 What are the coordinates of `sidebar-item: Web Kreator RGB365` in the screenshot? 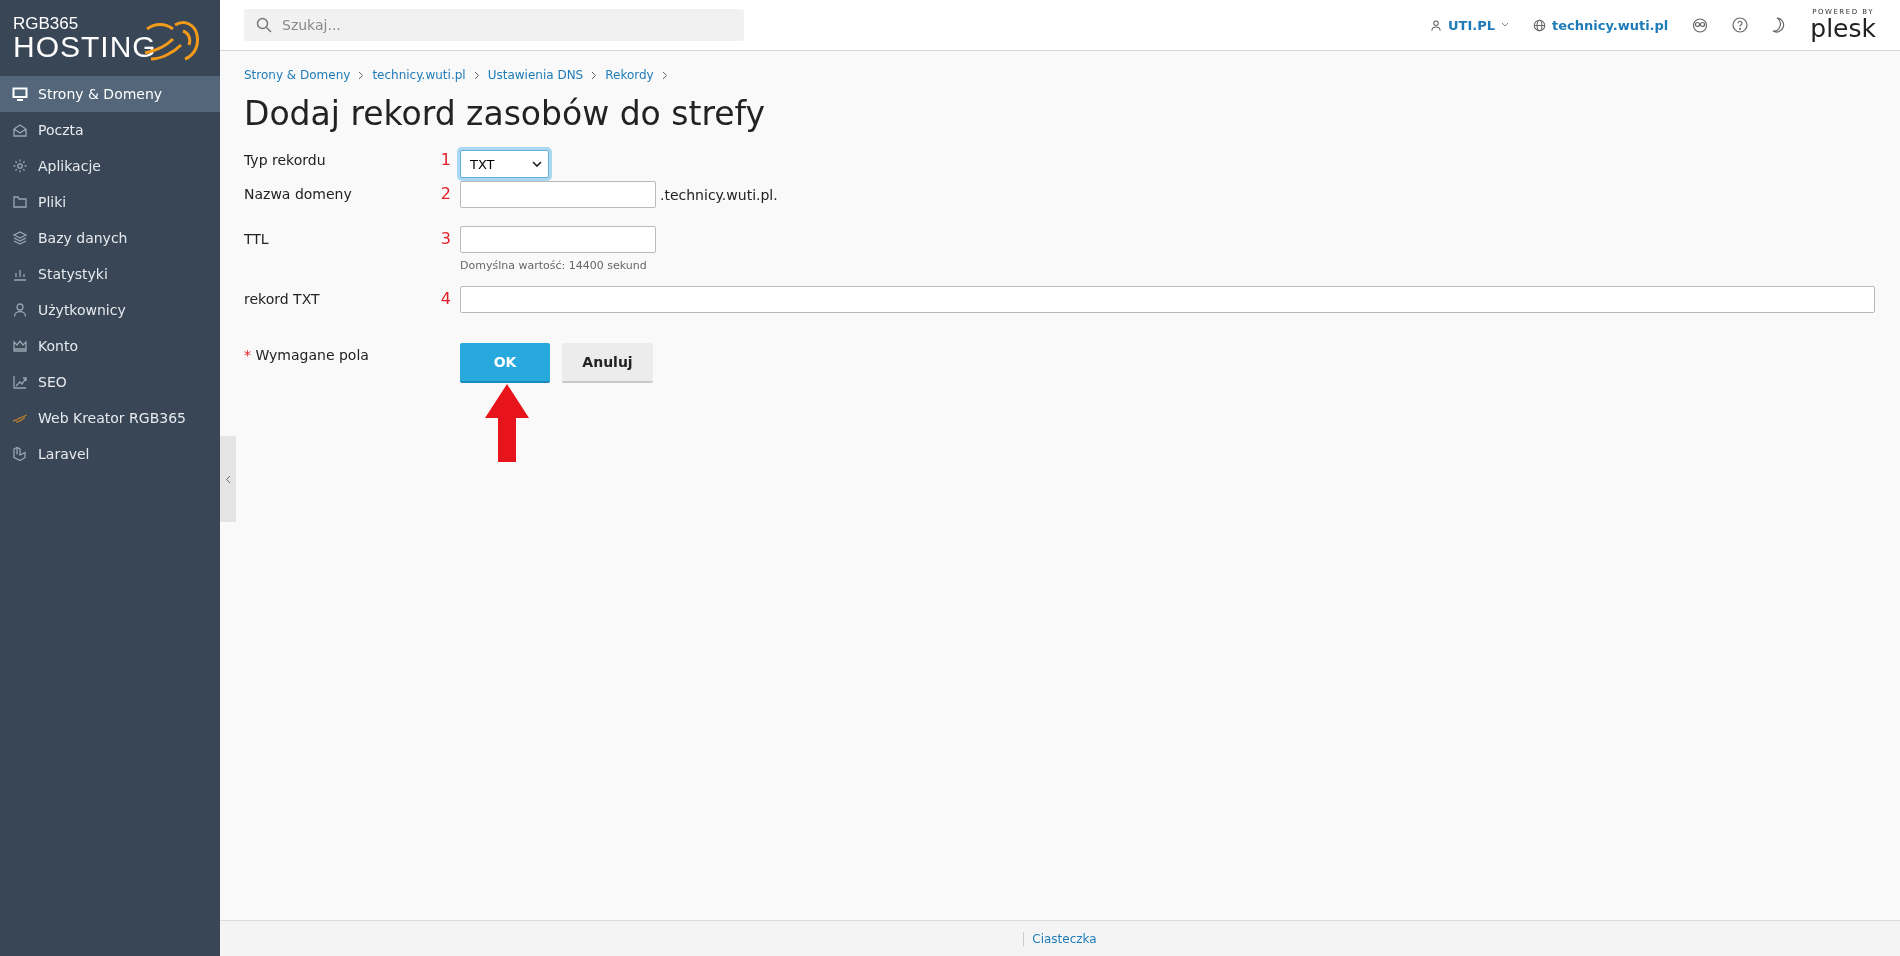 It's located at (110, 418).